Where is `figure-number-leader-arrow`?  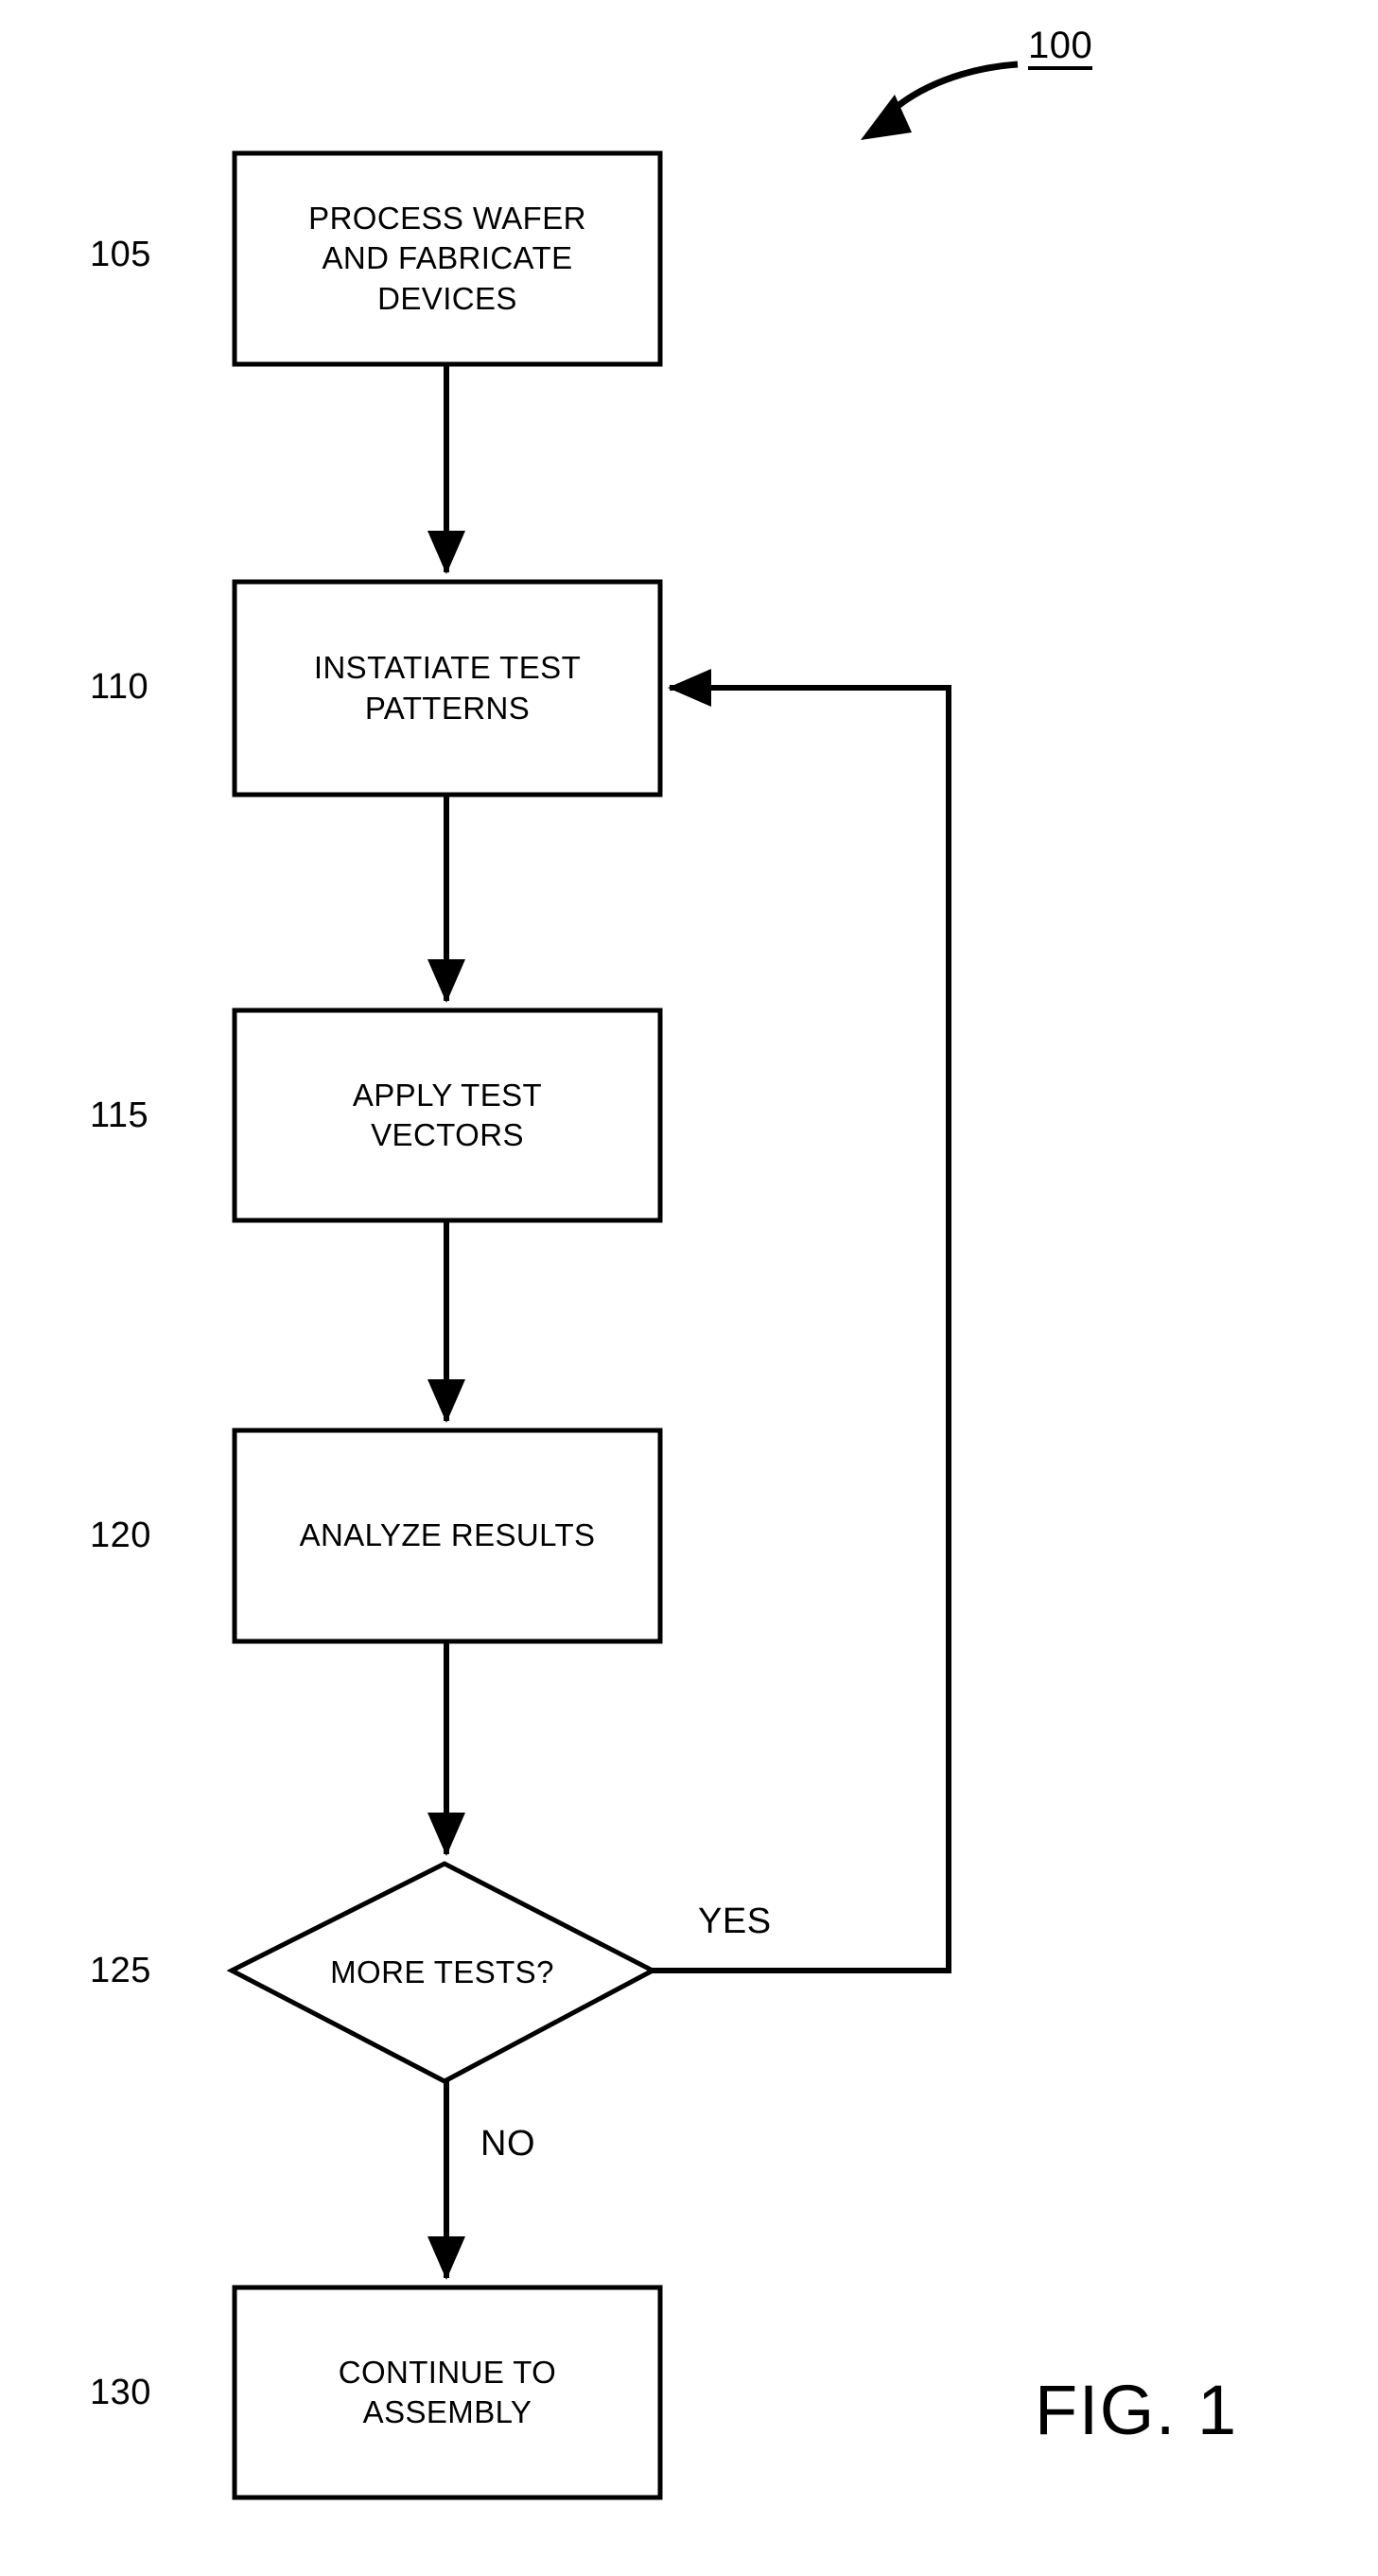 figure-number-leader-arrow is located at coordinates (952, 88).